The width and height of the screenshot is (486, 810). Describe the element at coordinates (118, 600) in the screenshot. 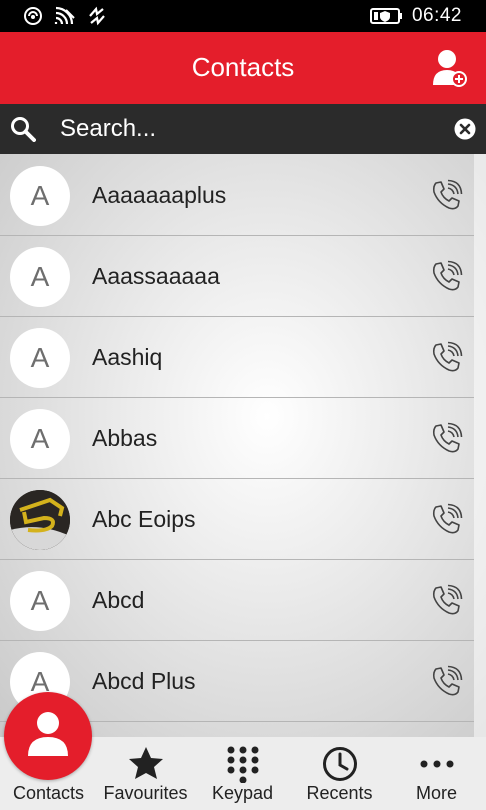

I see `contact-name: Abcd` at that location.